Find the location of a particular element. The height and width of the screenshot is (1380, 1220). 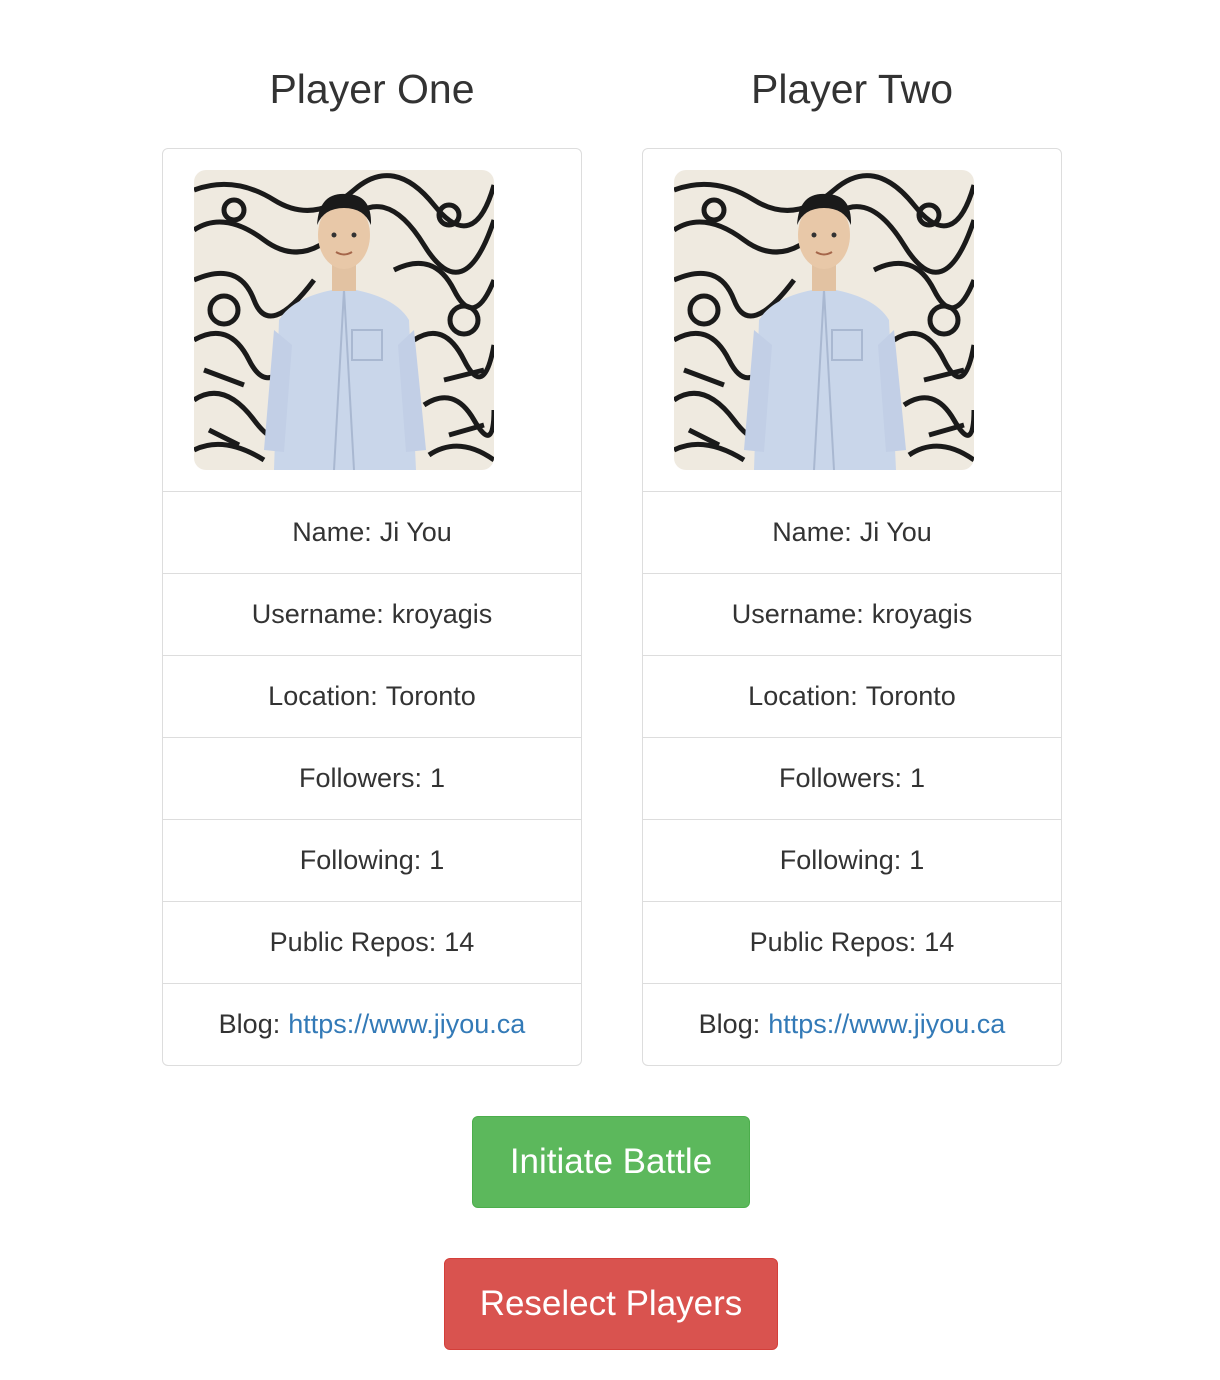

player-one-username-row: Username: kroyagis is located at coordinates (372, 615).